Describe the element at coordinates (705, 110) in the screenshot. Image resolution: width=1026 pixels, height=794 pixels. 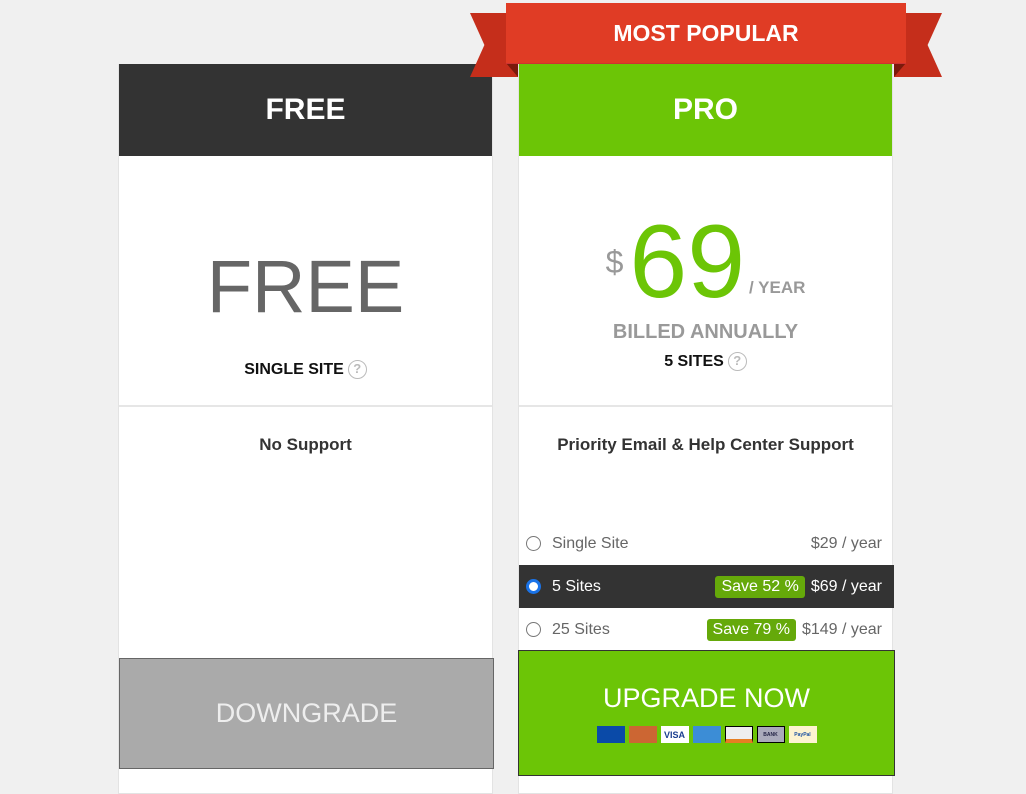
I see `pro-plan-title: PRO` at that location.